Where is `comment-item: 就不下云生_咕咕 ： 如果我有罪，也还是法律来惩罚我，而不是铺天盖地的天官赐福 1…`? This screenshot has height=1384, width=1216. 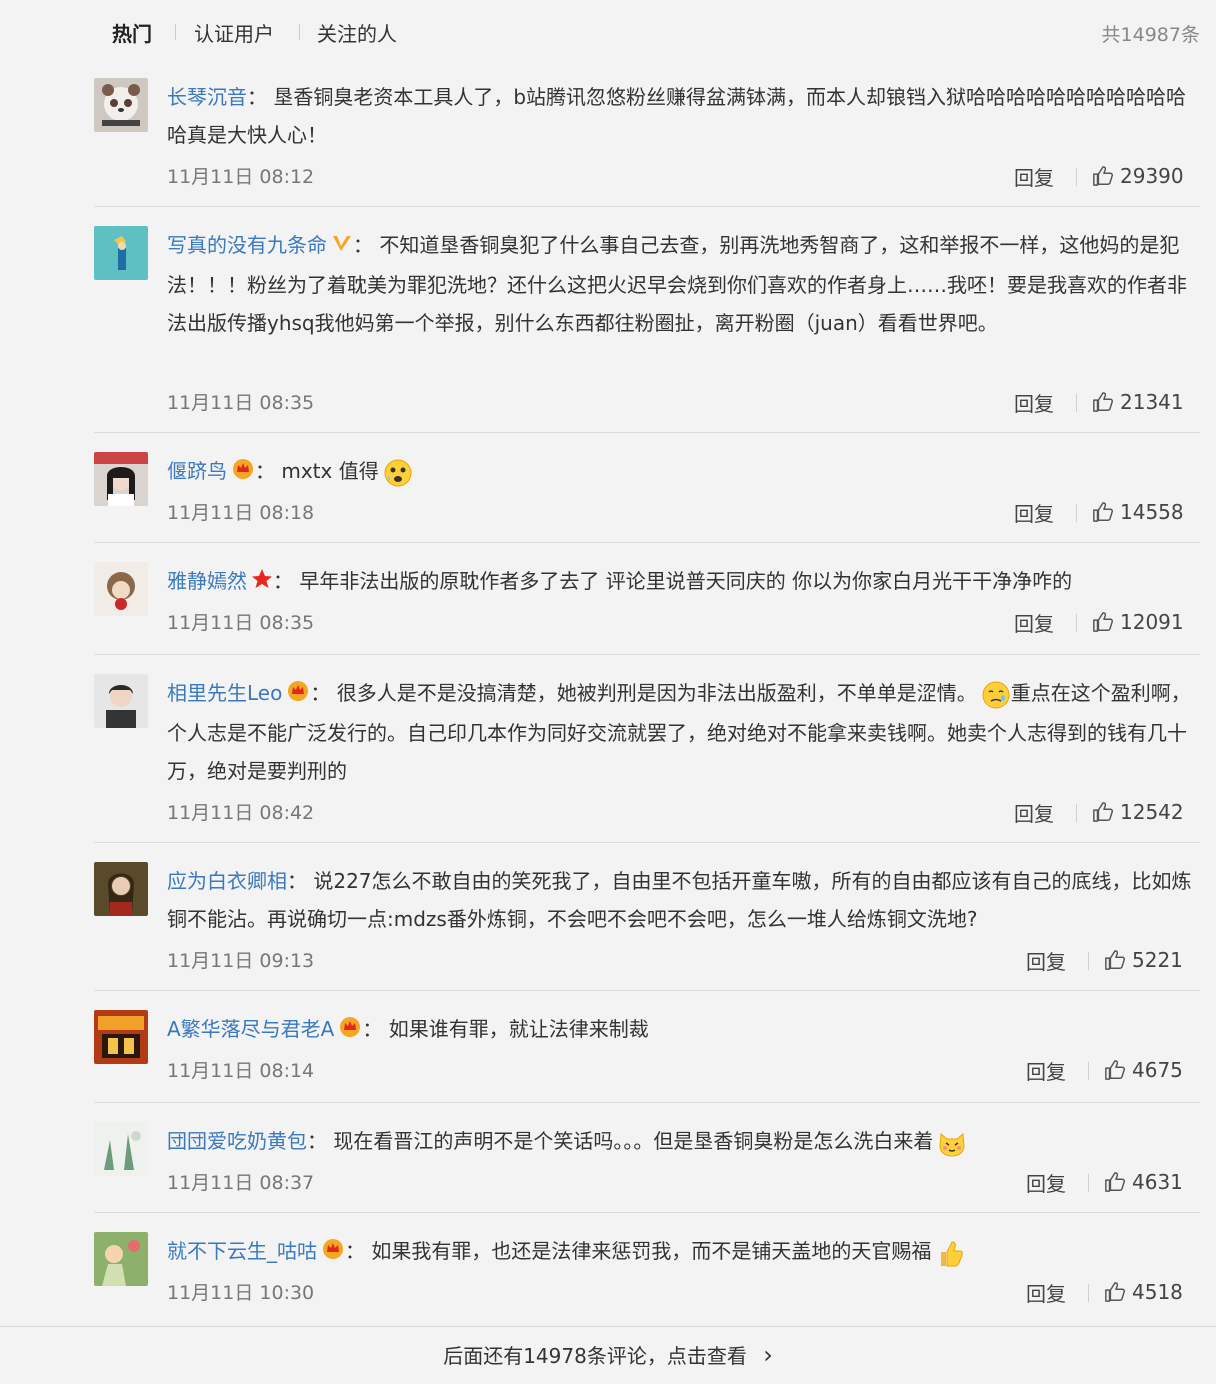 comment-item: 就不下云生_咕咕 ： 如果我有罪，也还是法律来惩罚我，而不是铺天盖地的天官赐福 1… is located at coordinates (647, 1277).